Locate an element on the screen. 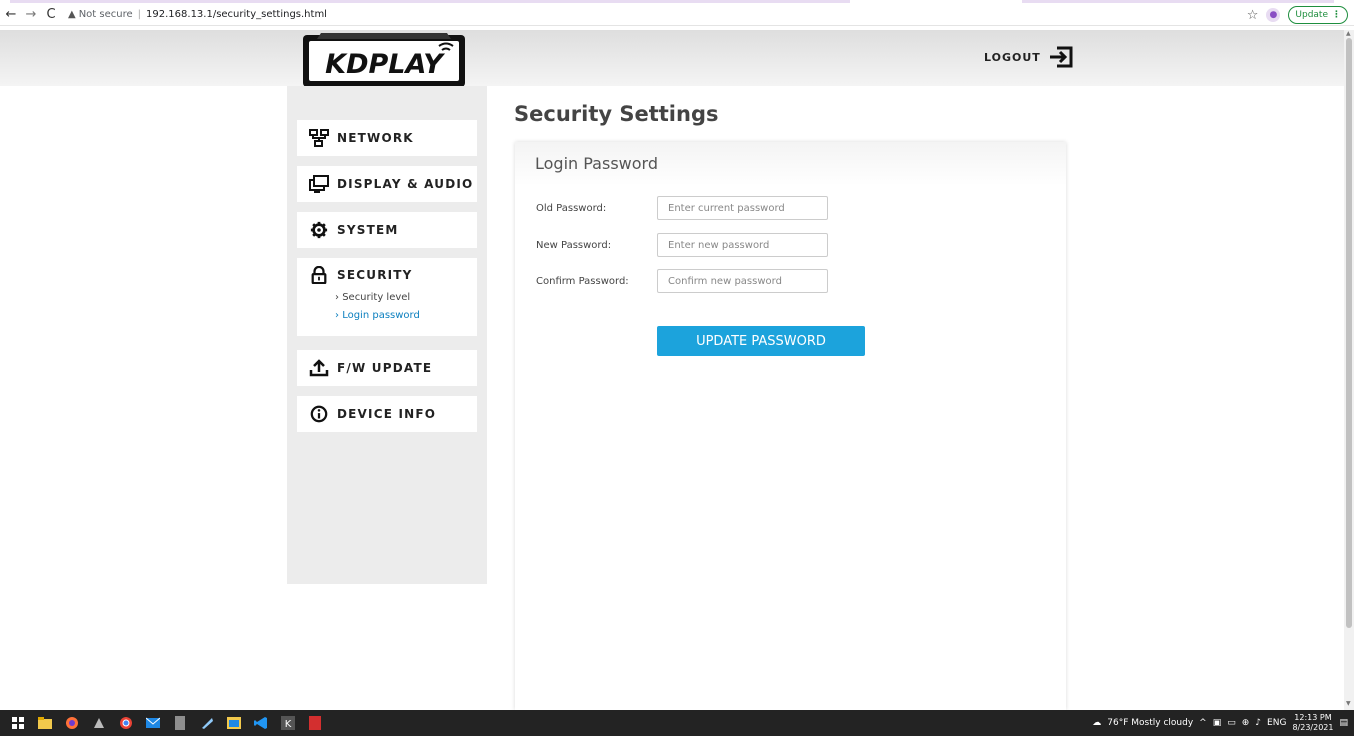 Image resolution: width=1354 pixels, height=736 pixels. sidebar-item-label: DEVICE INFO is located at coordinates (387, 414).